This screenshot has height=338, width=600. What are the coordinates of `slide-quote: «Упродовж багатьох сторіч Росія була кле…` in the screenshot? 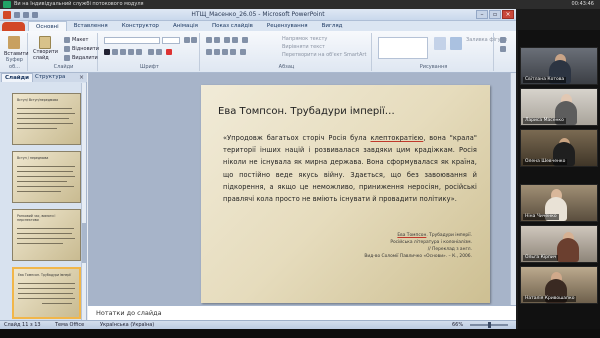 It's located at (350, 168).